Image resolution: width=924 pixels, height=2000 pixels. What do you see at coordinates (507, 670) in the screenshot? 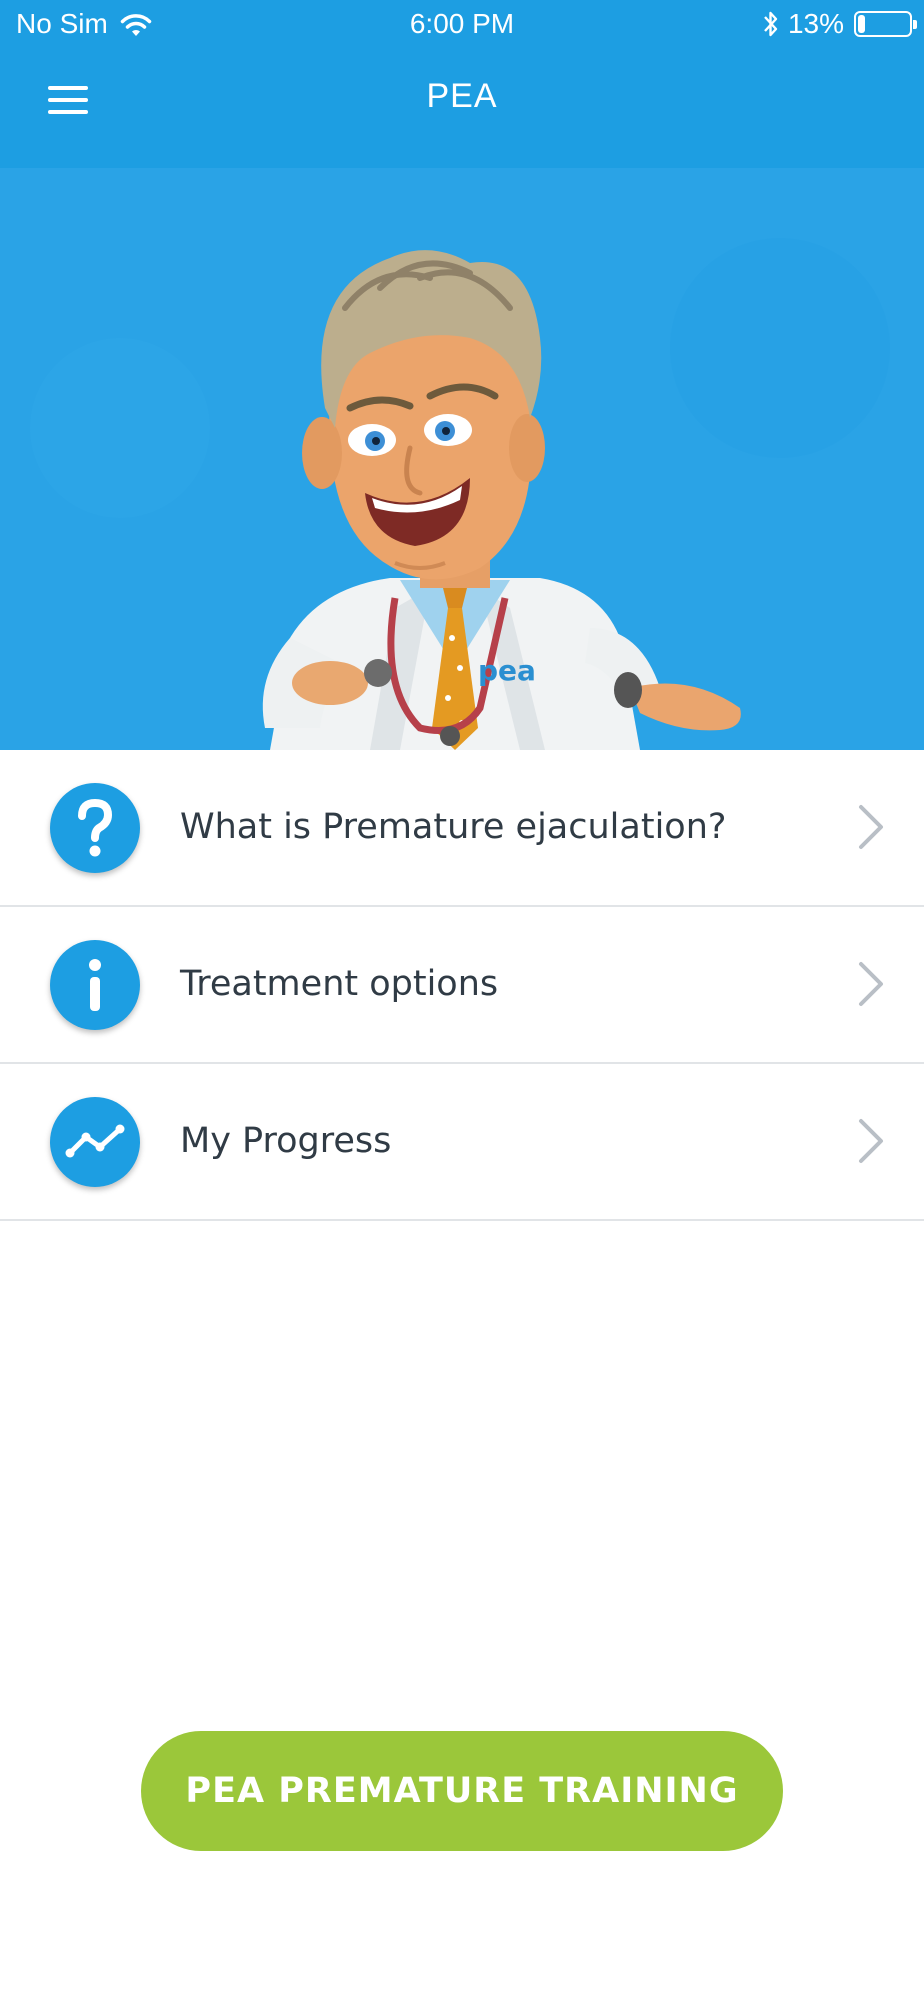
I see `coat-badge-text: pea` at bounding box center [507, 670].